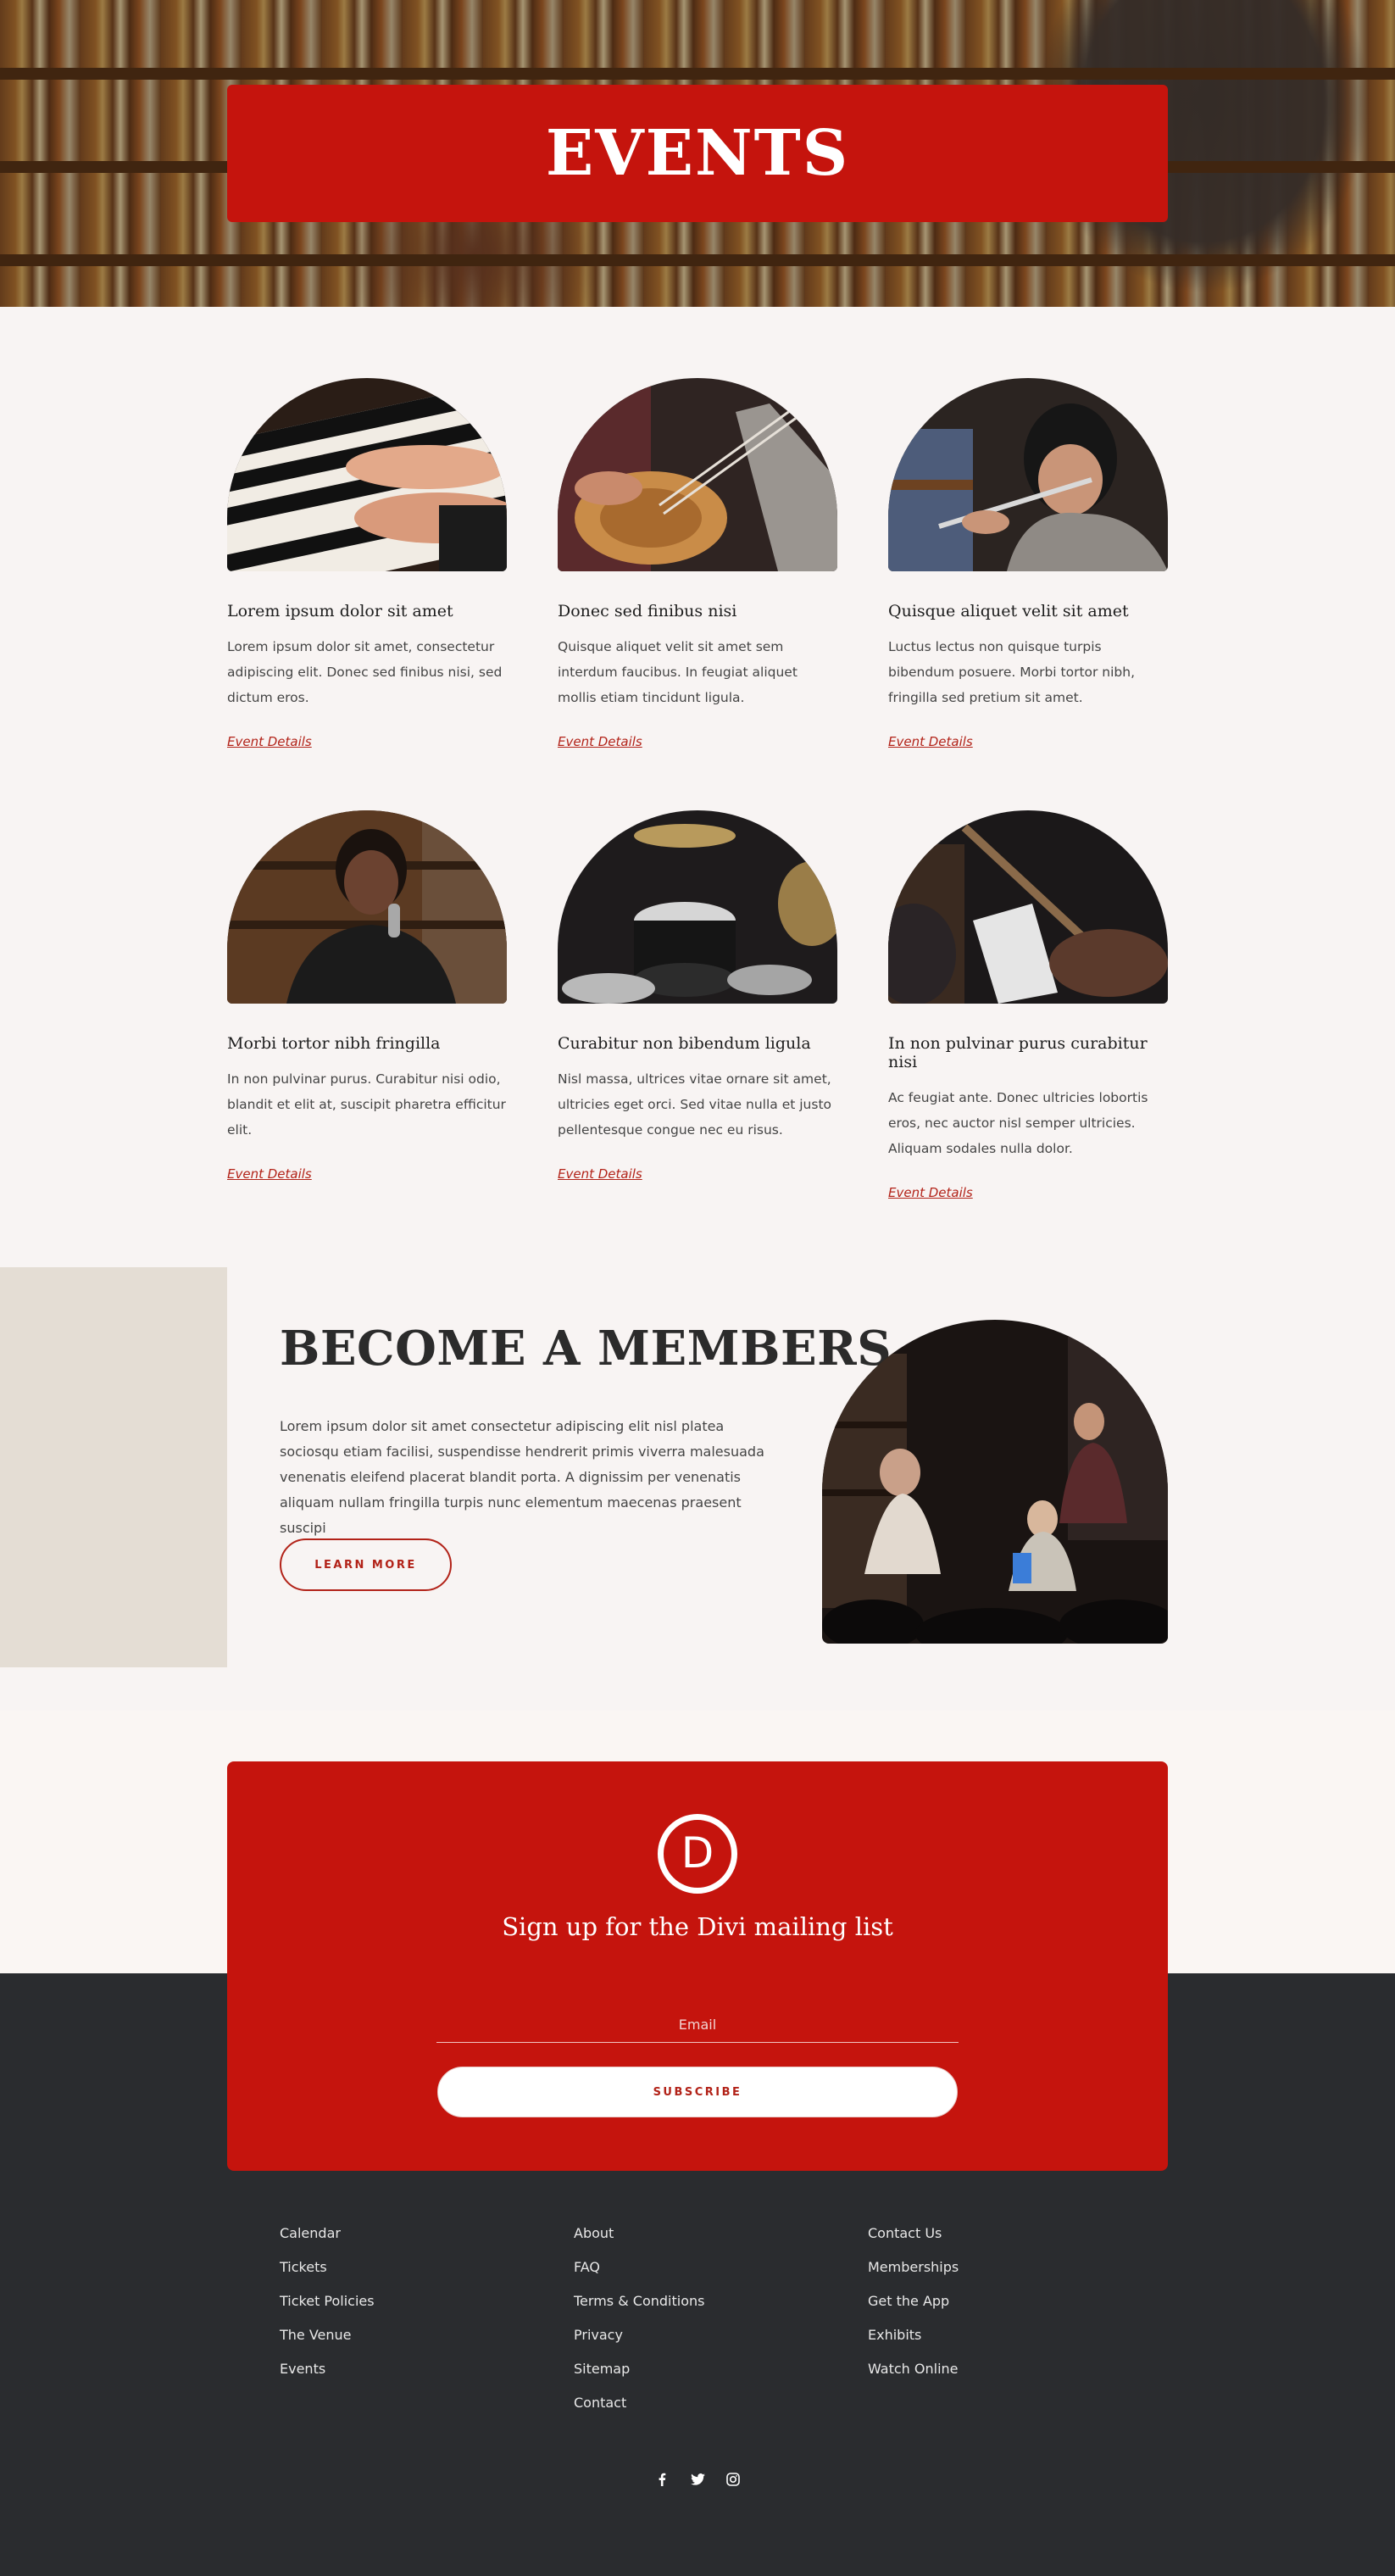  Describe the element at coordinates (340, 611) in the screenshot. I see `event-title: Lorem ipsum dolor sit amet` at that location.